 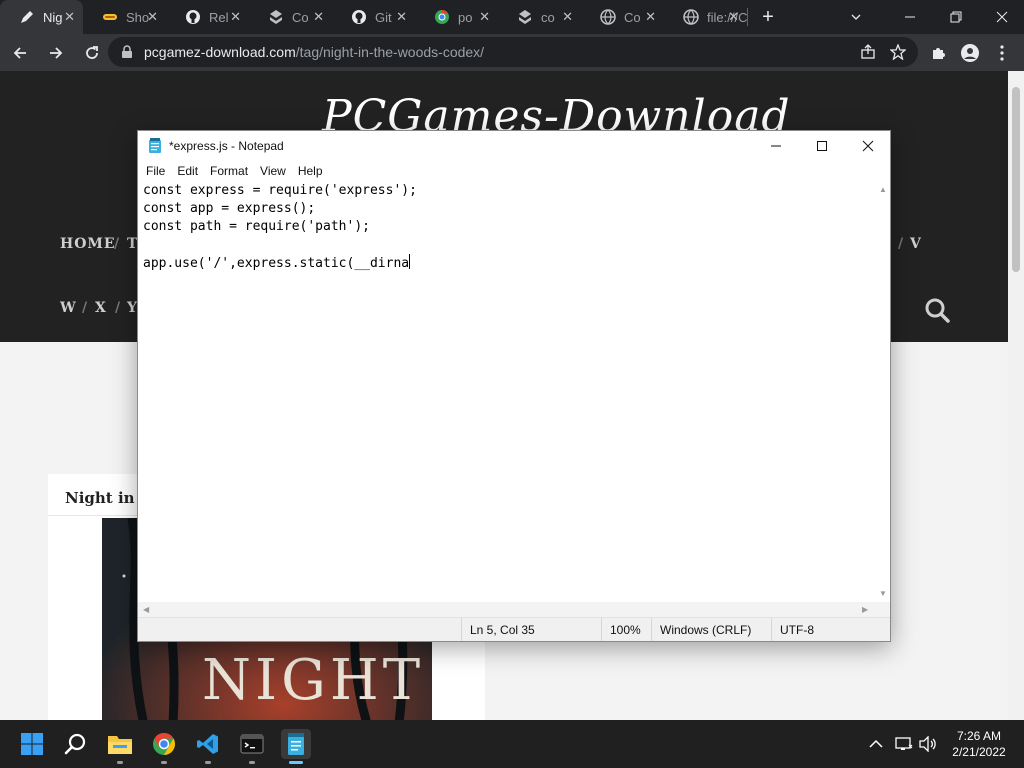 What do you see at coordinates (155, 146) in the screenshot?
I see `notepad-icon` at bounding box center [155, 146].